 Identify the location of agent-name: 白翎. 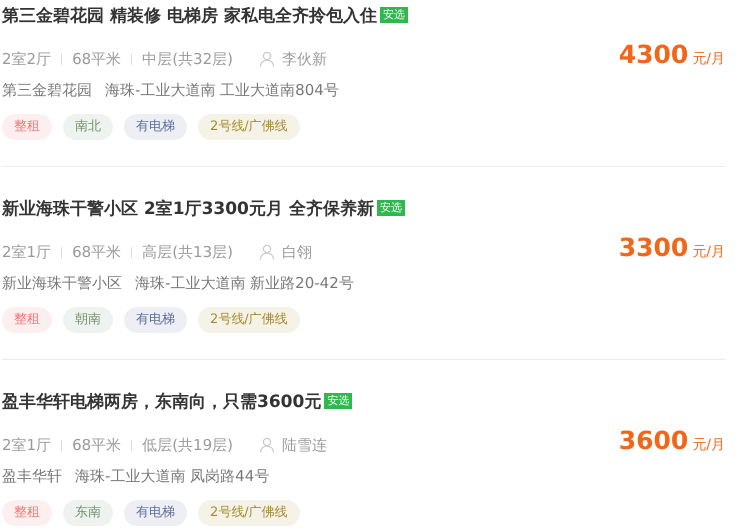
(297, 252).